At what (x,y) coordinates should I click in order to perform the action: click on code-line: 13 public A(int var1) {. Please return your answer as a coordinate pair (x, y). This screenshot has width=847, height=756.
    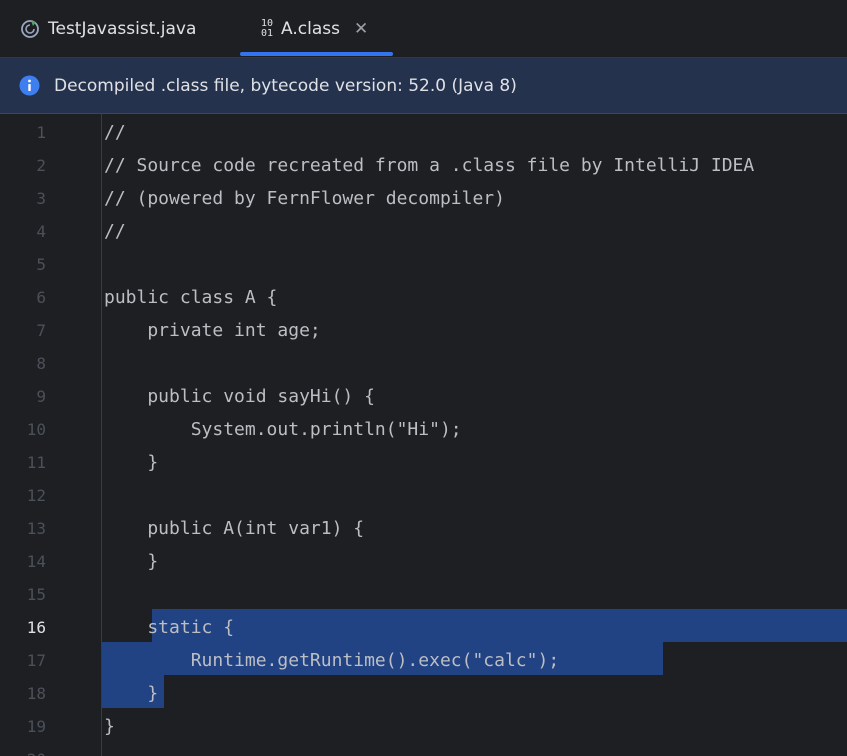
    Looking at the image, I should click on (423, 528).